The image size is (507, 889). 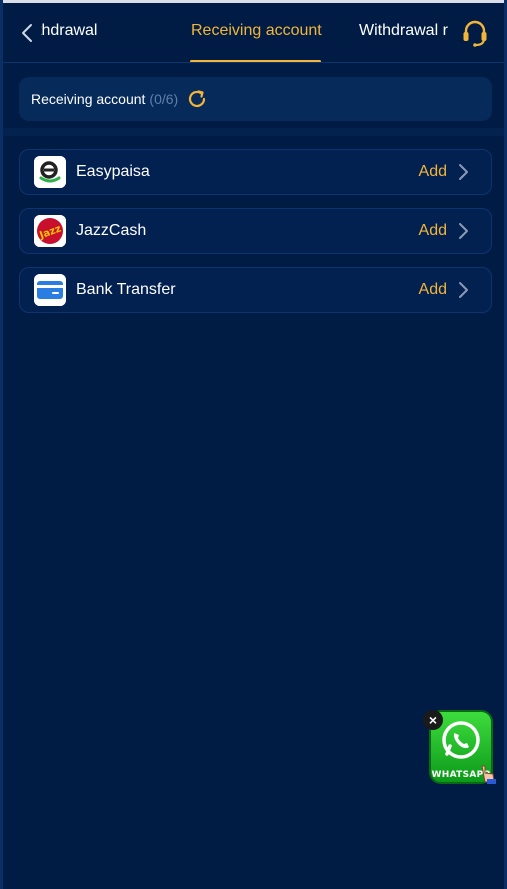 I want to click on list-item-jazzcash: Jazz JazzCash Add, so click(x=255, y=231).